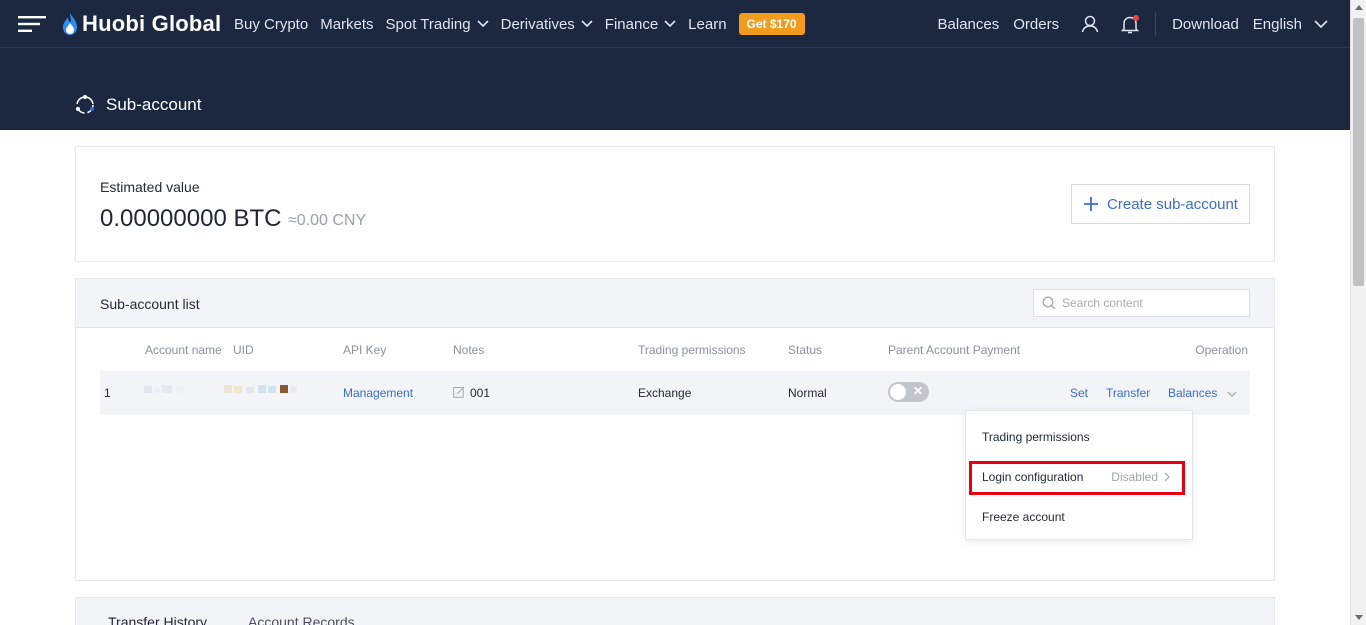 The width and height of the screenshot is (1366, 625). Describe the element at coordinates (1221, 350) in the screenshot. I see `column-operation: Operation` at that location.